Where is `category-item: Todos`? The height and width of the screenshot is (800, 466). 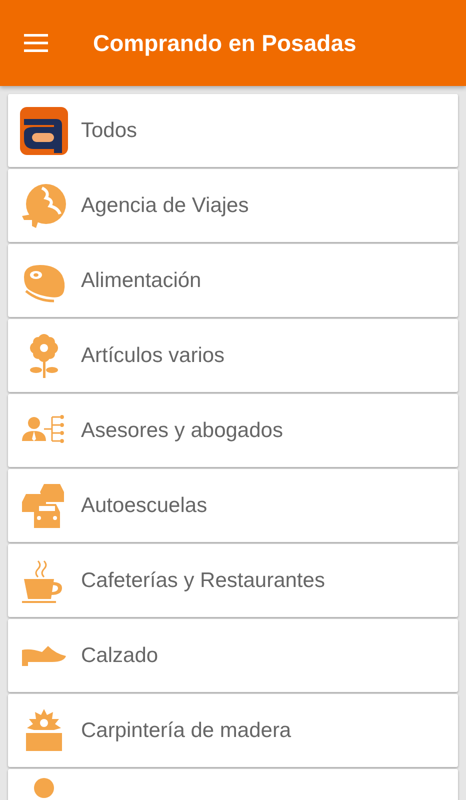
category-item: Todos is located at coordinates (233, 130).